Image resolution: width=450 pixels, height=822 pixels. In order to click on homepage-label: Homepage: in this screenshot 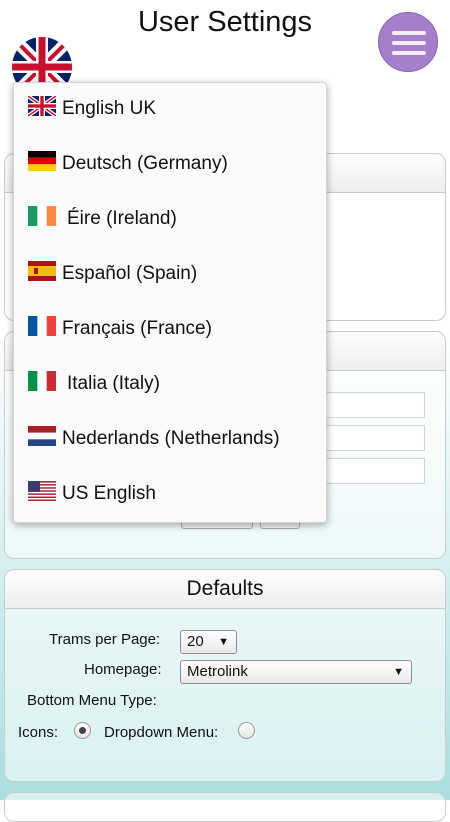, I will do `click(123, 669)`.